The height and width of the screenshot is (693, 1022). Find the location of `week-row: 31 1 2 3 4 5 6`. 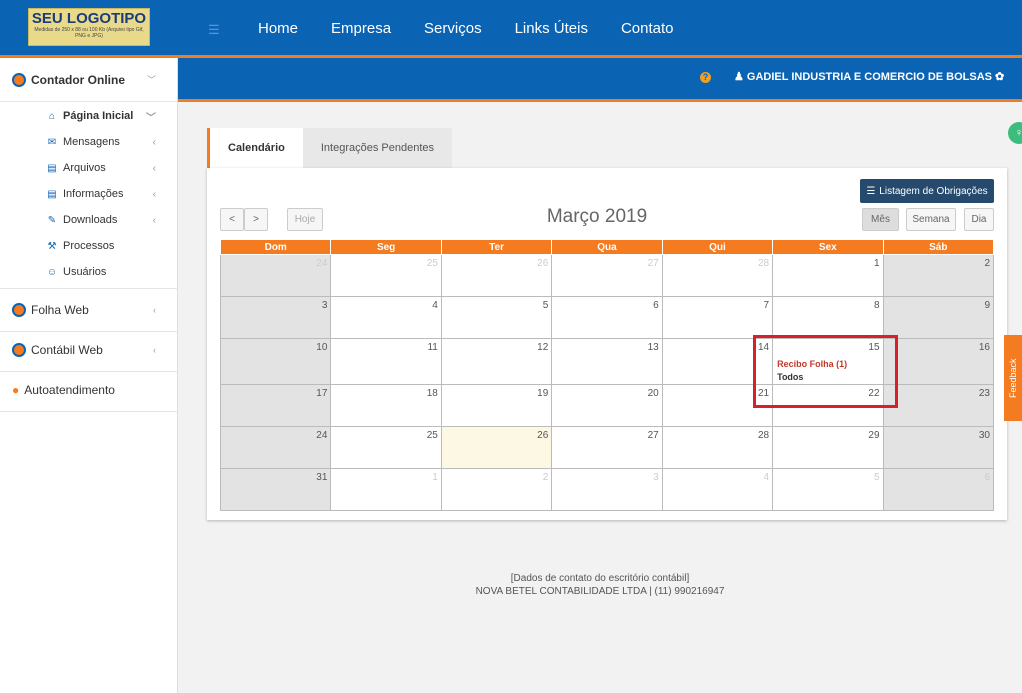

week-row: 31 1 2 3 4 5 6 is located at coordinates (607, 489).